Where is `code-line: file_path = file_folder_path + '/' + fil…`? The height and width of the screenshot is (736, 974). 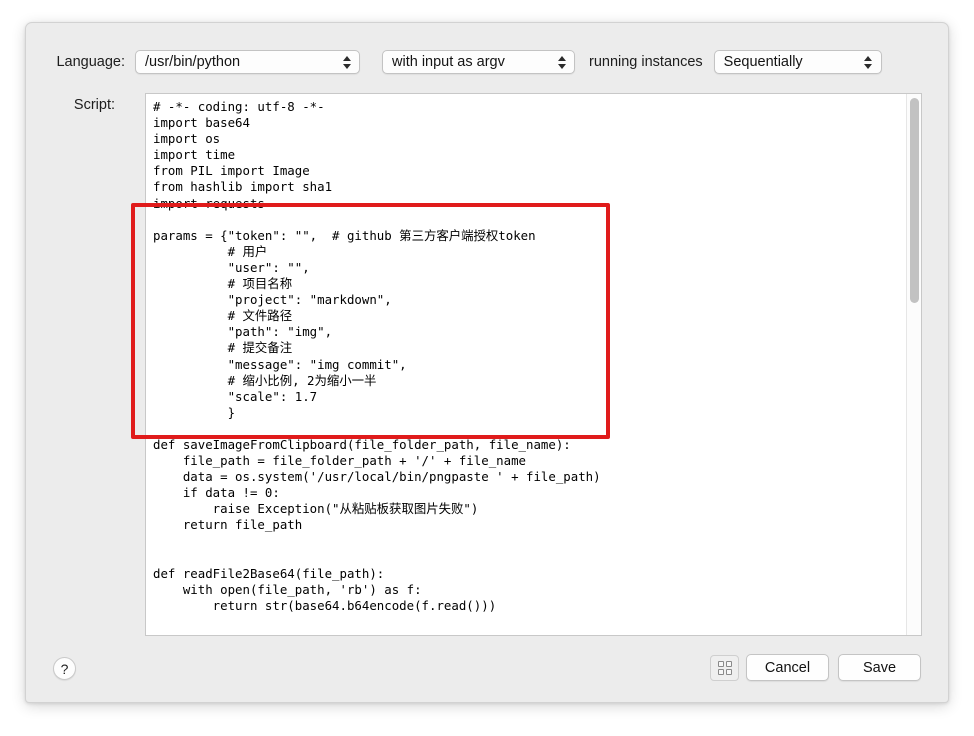
code-line: file_path = file_folder_path + '/' + fil… is located at coordinates (339, 461).